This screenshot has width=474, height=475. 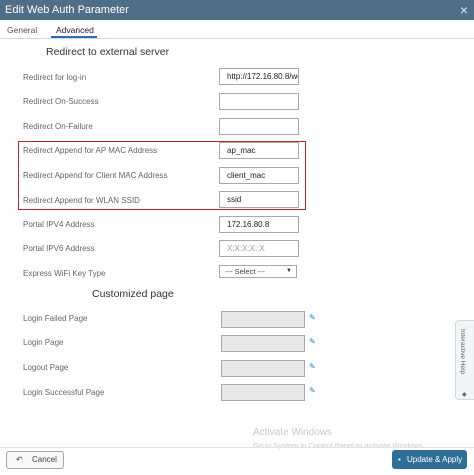 What do you see at coordinates (259, 76) in the screenshot?
I see `redirect-login-input: http://172.16.80.8/we` at bounding box center [259, 76].